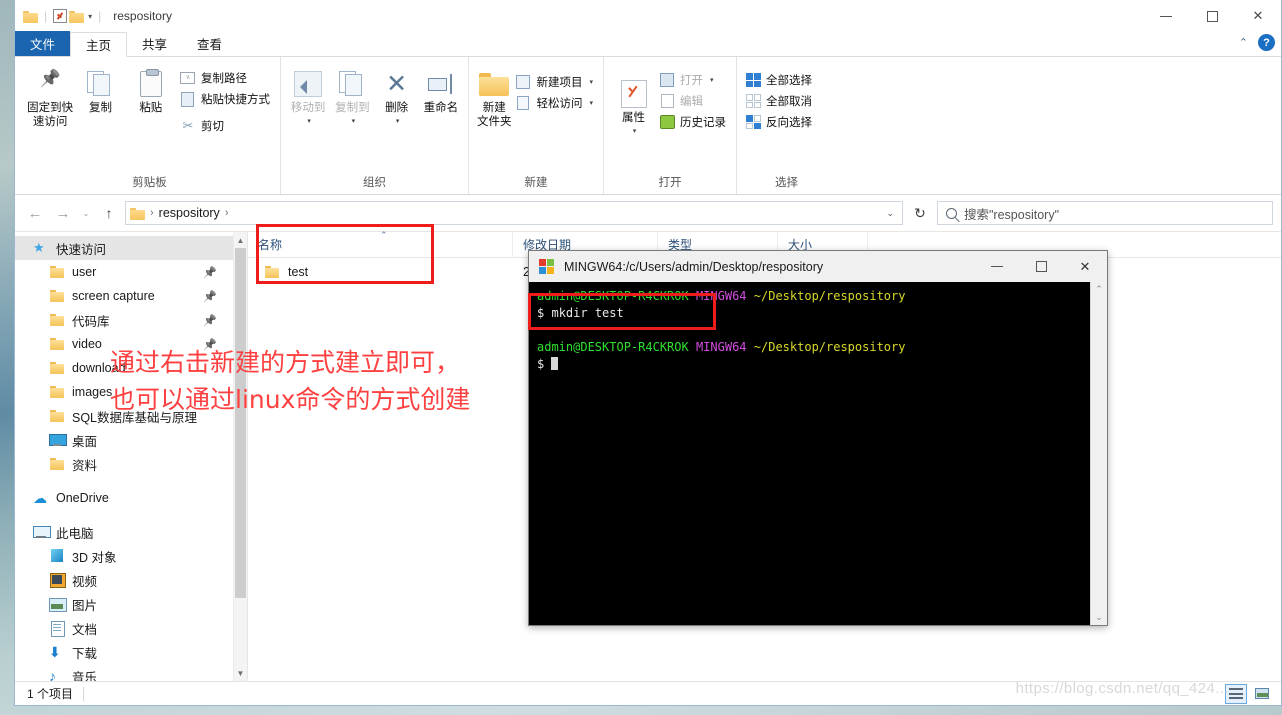 The width and height of the screenshot is (1282, 715). Describe the element at coordinates (240, 673) in the screenshot. I see `scroll-down-icon: ▼` at that location.